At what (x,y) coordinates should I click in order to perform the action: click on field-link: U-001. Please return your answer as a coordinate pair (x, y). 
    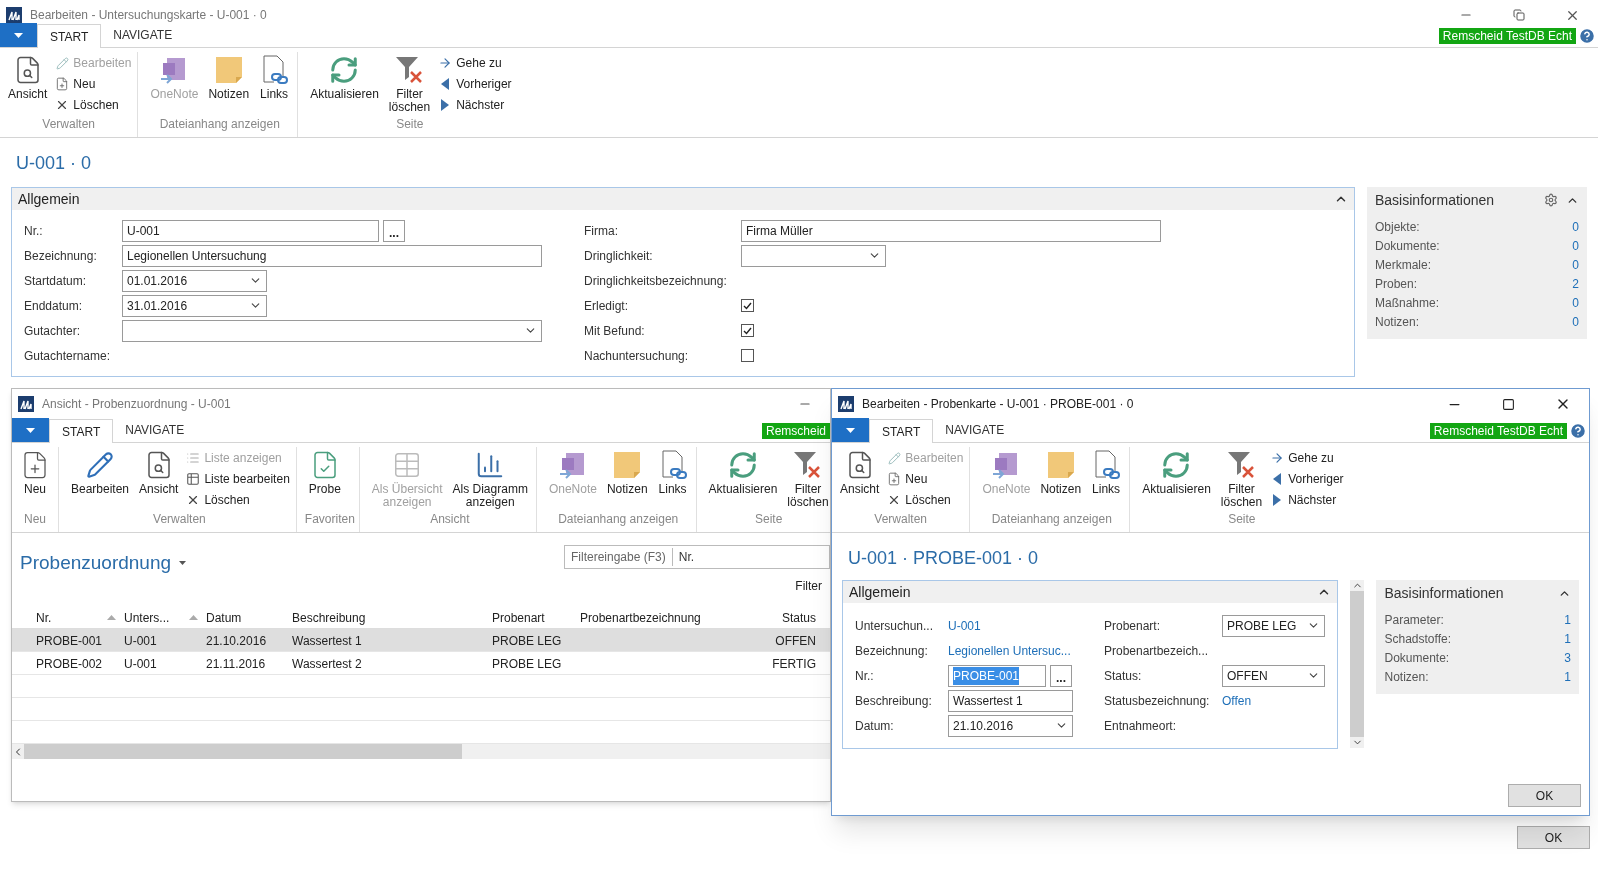
    Looking at the image, I should click on (964, 625).